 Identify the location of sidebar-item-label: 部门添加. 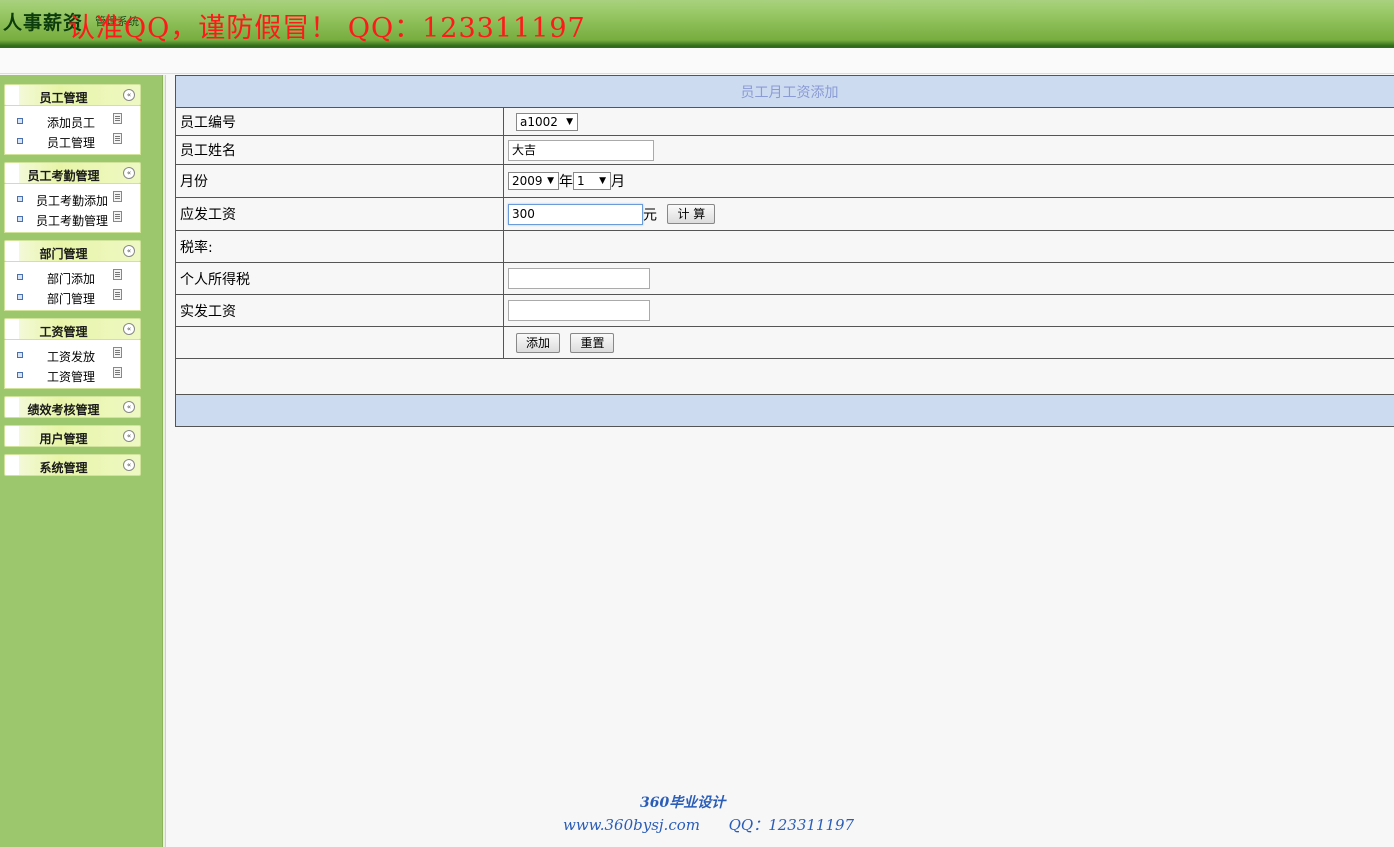
(71, 278).